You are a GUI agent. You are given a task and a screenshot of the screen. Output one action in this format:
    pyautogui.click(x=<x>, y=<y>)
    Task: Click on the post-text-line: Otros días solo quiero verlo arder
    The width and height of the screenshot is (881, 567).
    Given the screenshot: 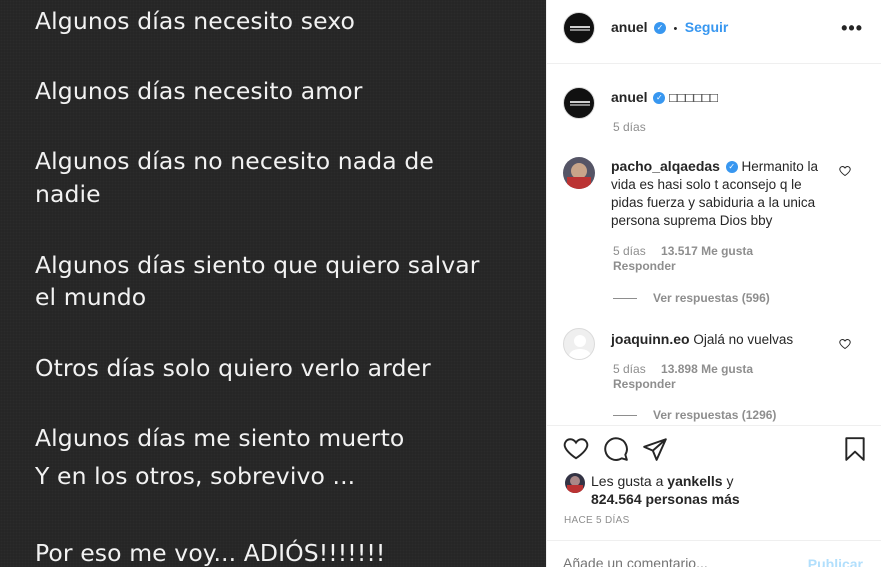 What is the action you would take?
    pyautogui.click(x=233, y=368)
    